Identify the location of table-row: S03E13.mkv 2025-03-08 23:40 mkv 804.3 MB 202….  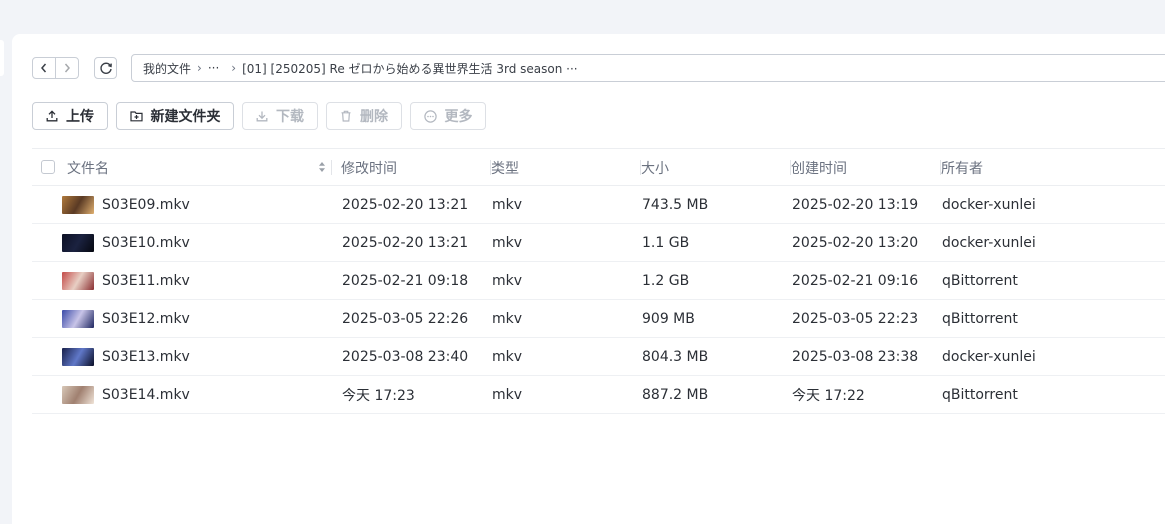
(598, 357).